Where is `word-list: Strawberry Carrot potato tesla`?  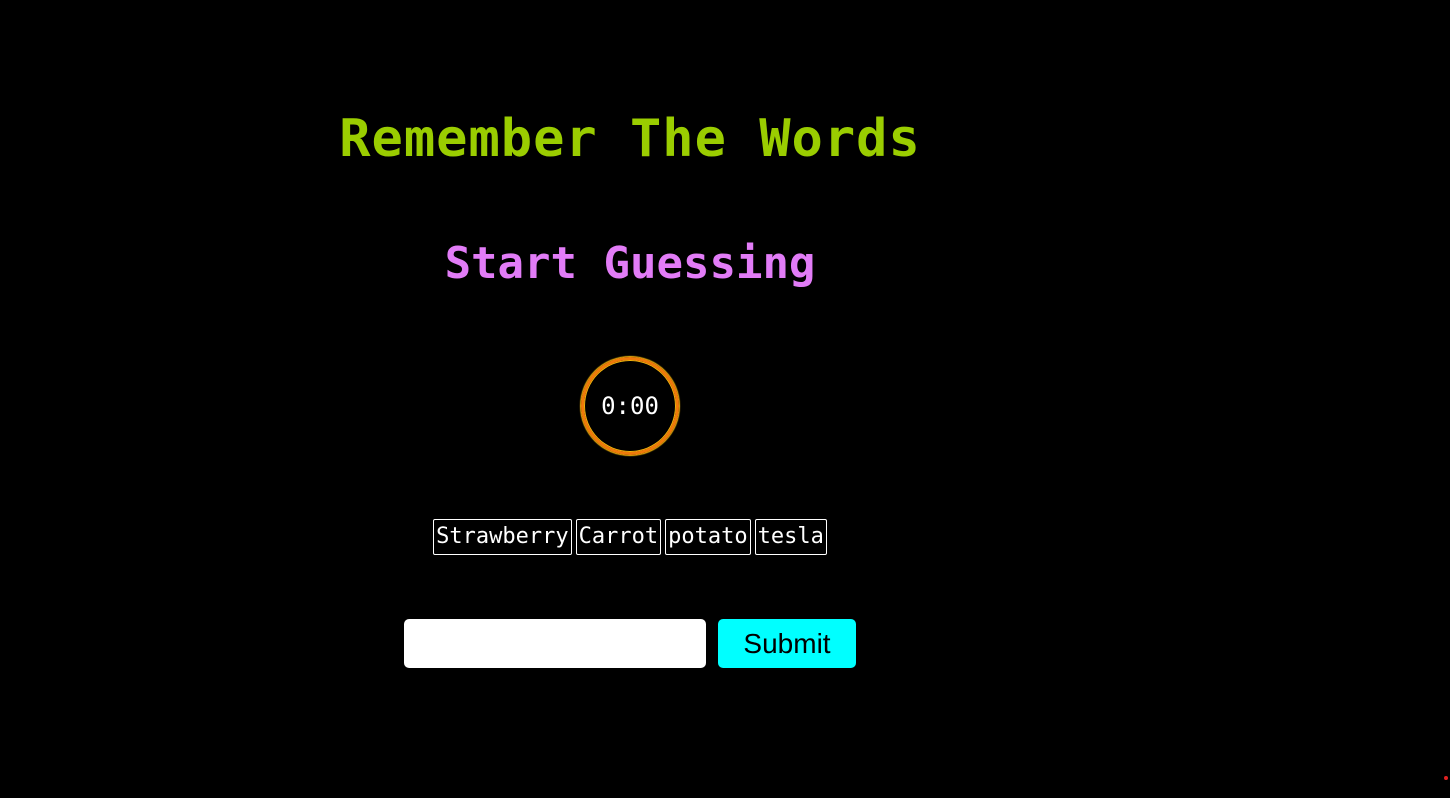
word-list: Strawberry Carrot potato tesla is located at coordinates (630, 537).